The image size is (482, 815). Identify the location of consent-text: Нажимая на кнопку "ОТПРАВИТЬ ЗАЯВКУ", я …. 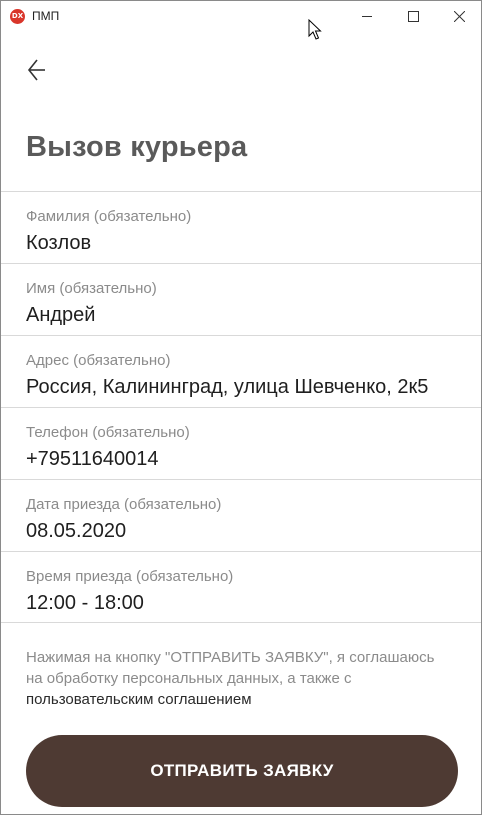
(231, 678).